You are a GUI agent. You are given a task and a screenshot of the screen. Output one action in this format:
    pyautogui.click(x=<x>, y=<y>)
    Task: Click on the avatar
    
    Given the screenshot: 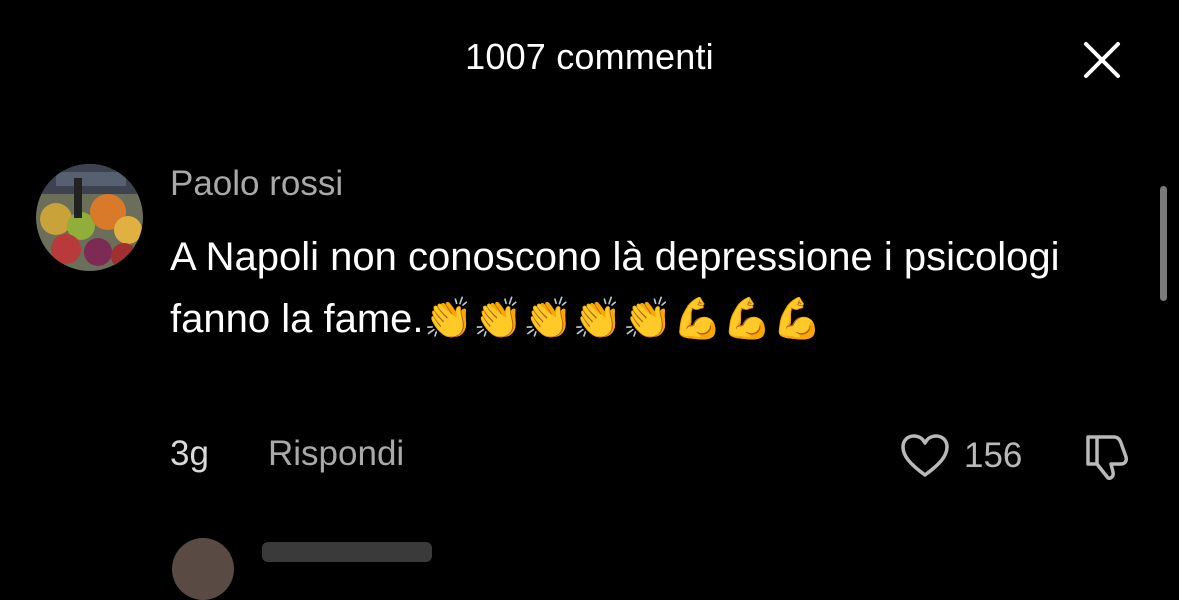 What is the action you would take?
    pyautogui.click(x=89, y=217)
    